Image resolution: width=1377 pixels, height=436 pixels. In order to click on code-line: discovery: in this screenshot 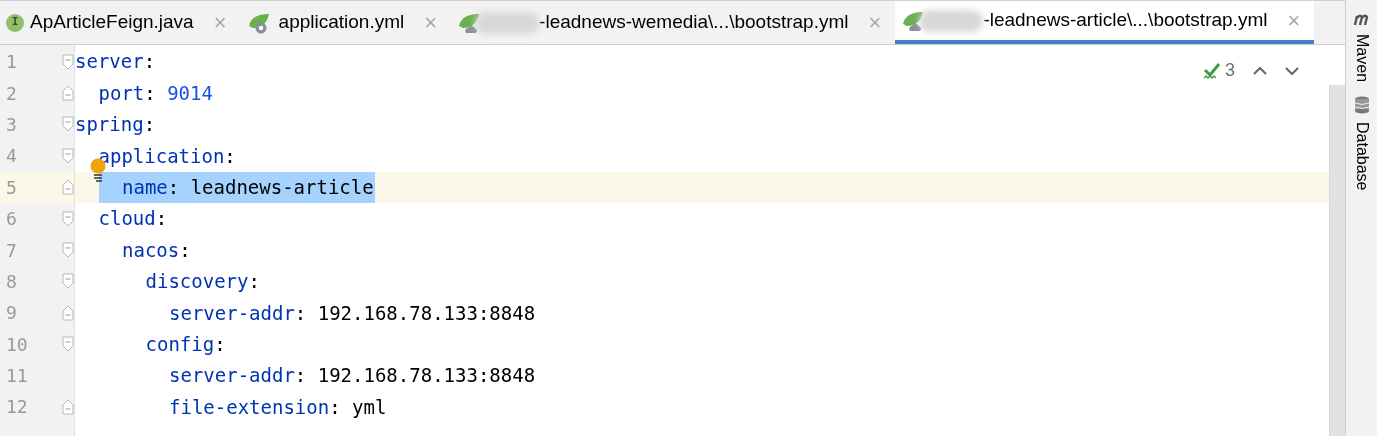, I will do `click(202, 281)`.